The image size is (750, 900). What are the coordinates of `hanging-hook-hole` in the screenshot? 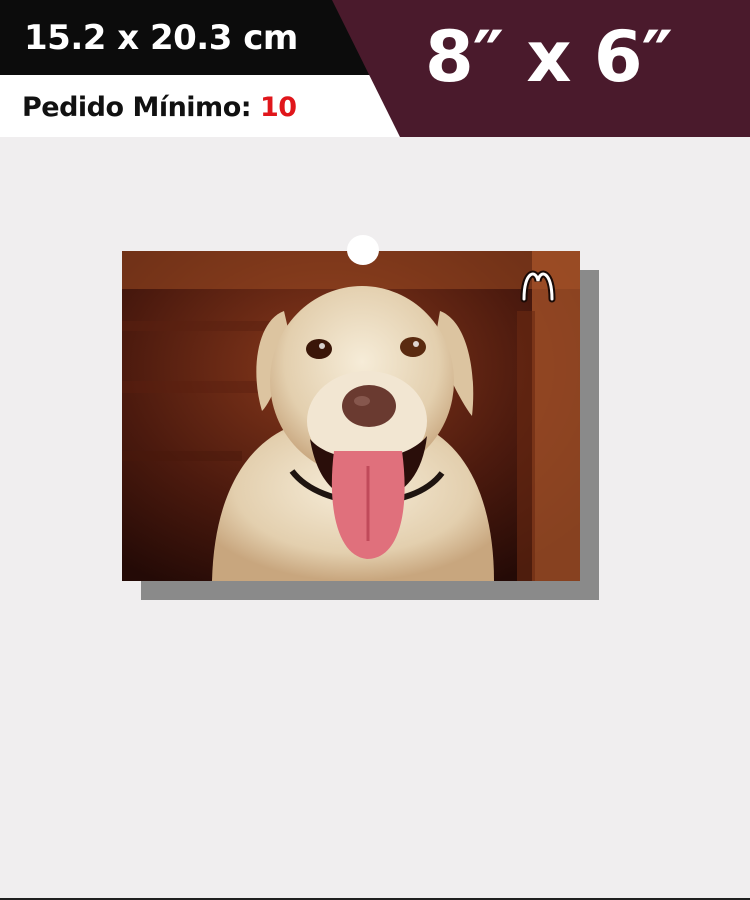 It's located at (363, 250).